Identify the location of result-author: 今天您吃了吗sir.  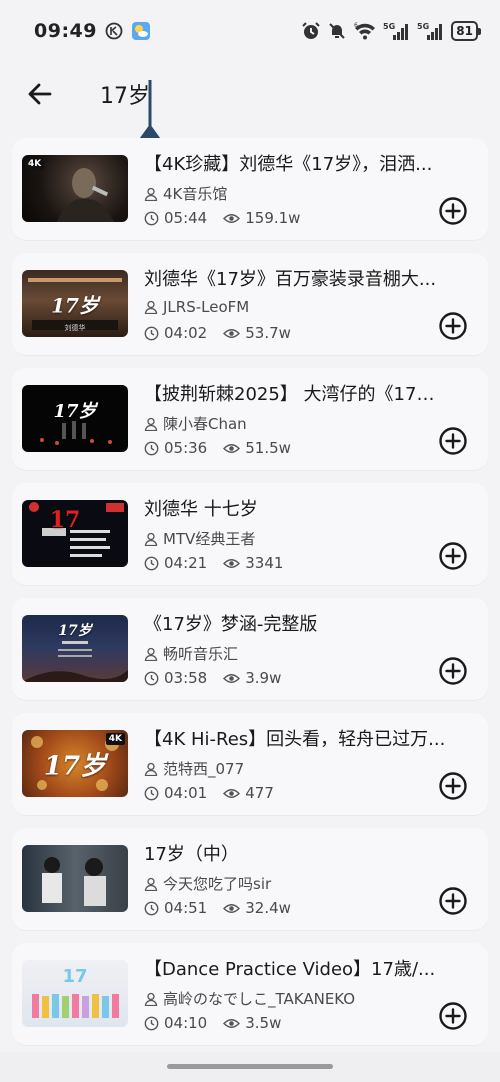
(207, 883).